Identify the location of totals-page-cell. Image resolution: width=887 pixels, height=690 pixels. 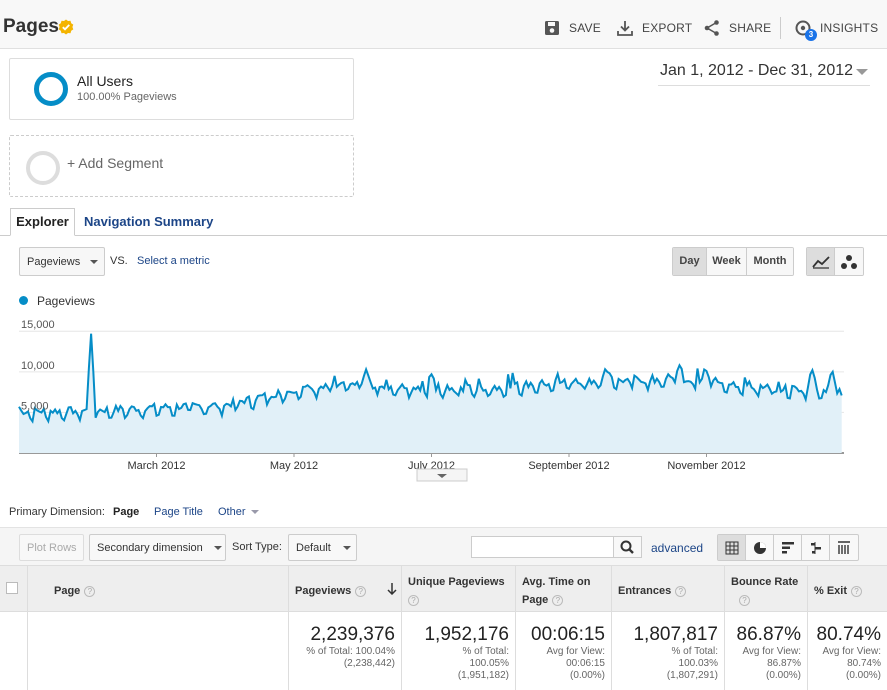
(158, 651).